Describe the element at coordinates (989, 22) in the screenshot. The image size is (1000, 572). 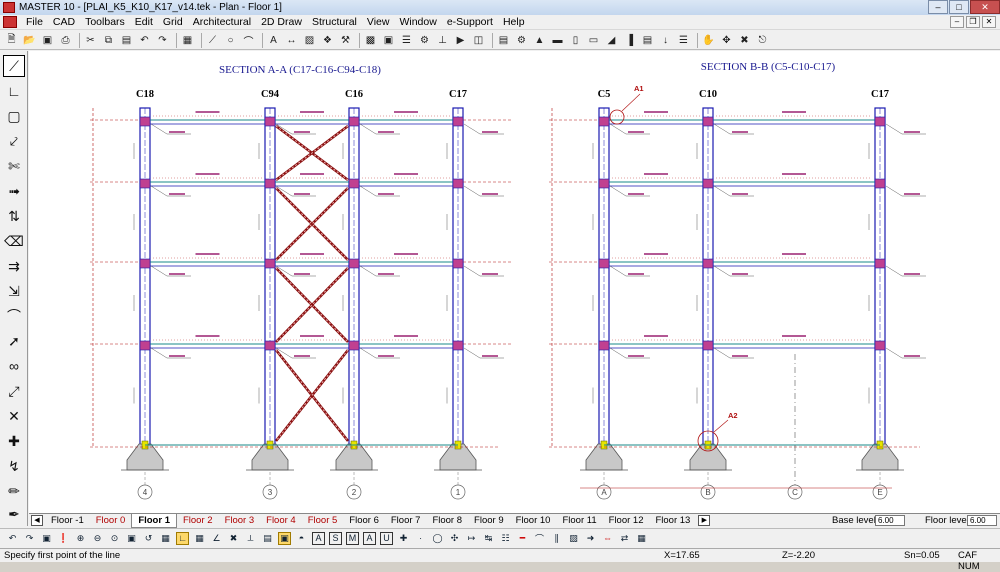
I see `doc-close-button: ✕` at that location.